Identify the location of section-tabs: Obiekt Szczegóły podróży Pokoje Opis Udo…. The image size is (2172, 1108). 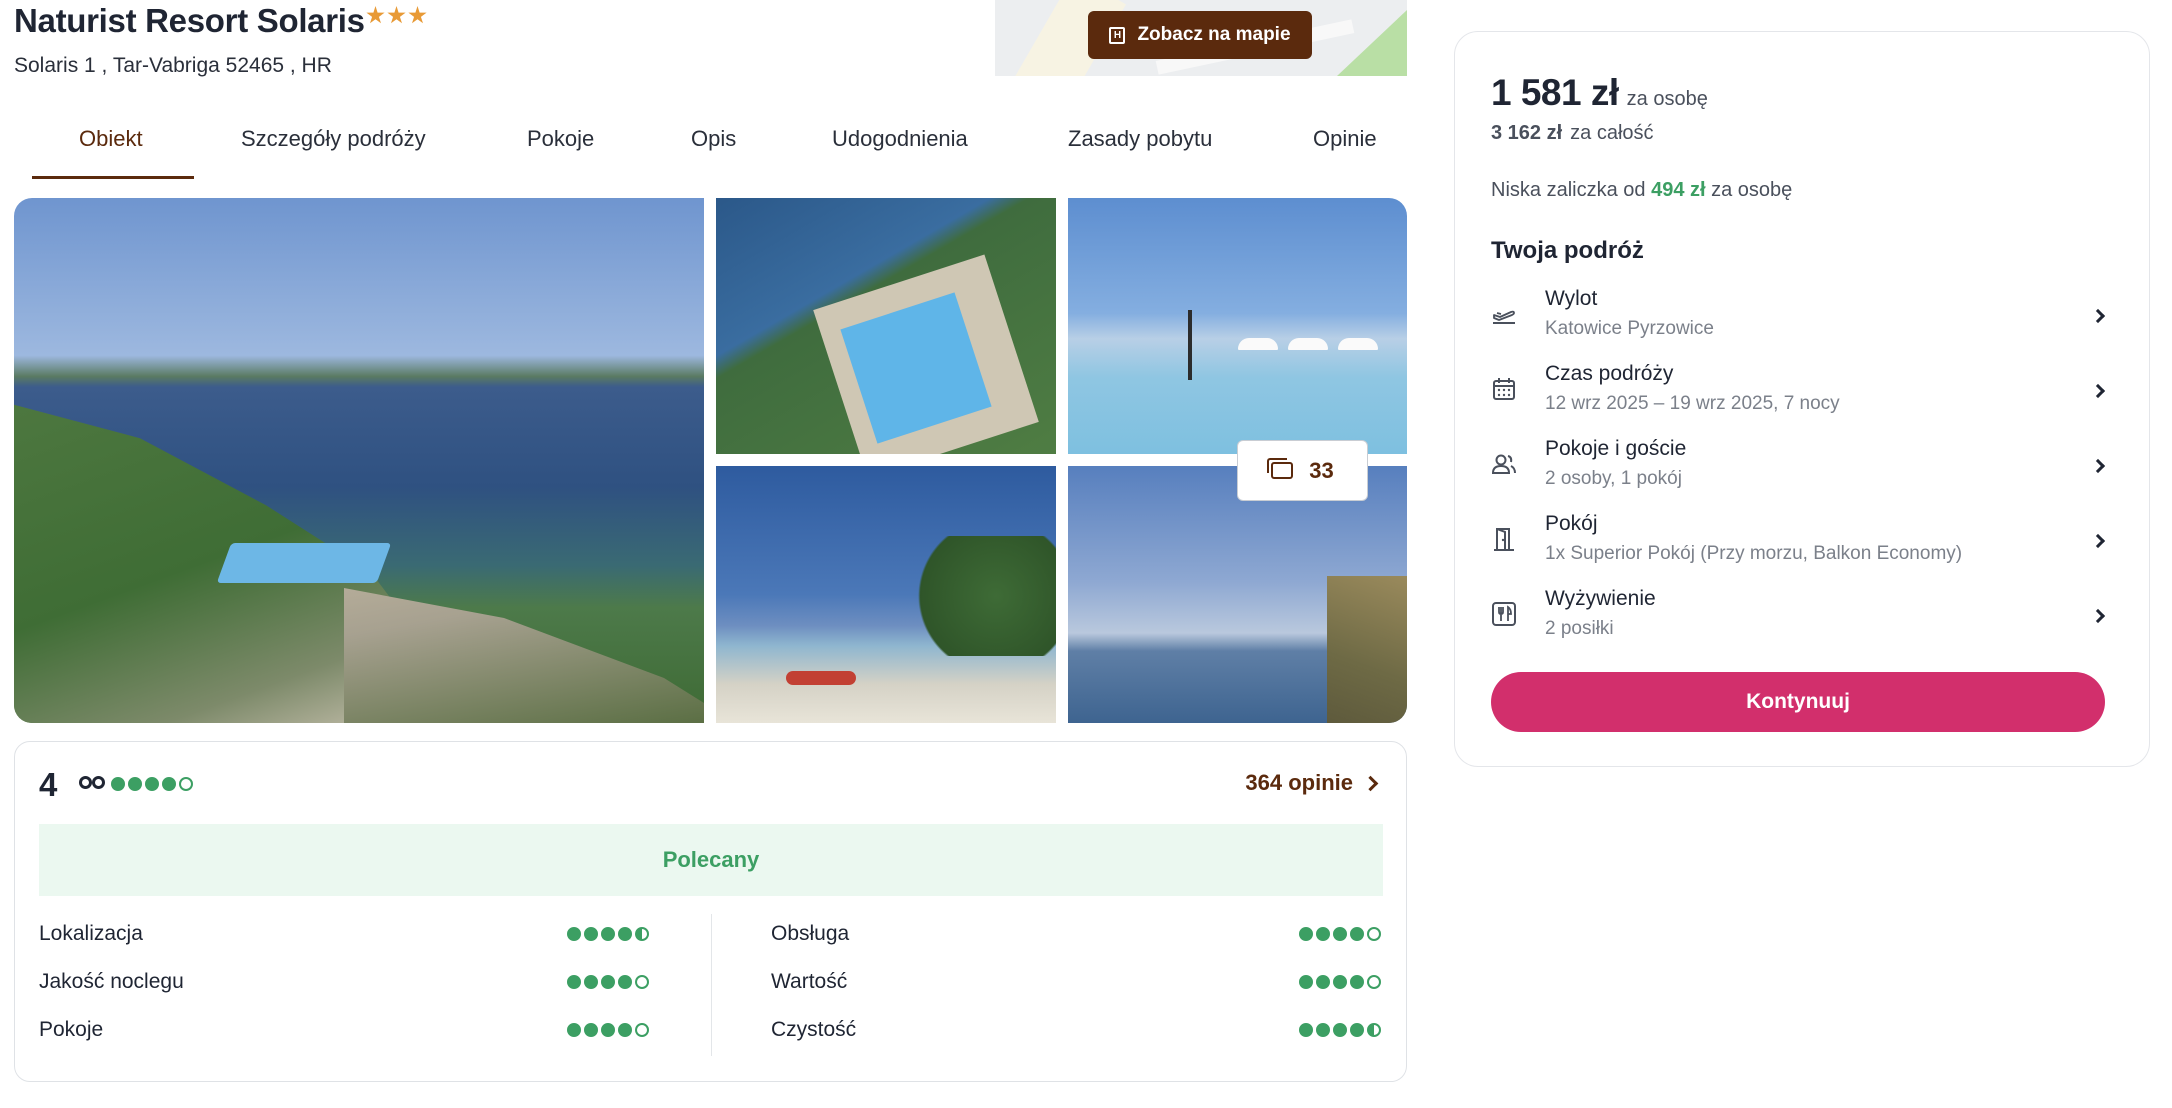
(717, 148).